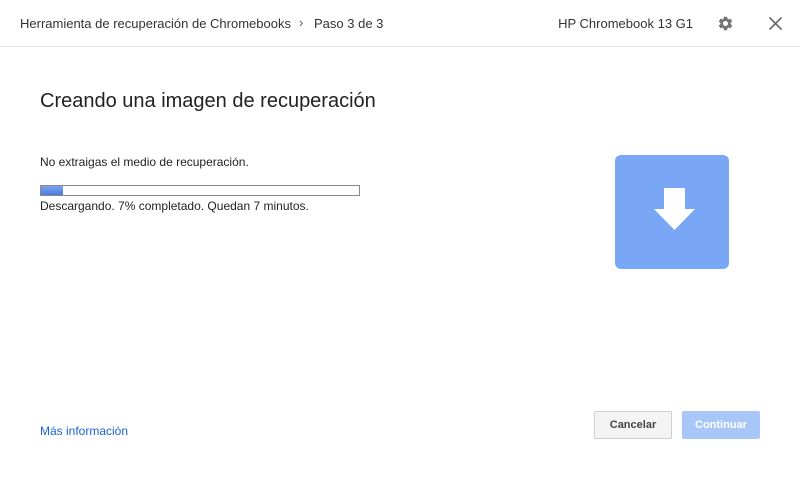 The height and width of the screenshot is (480, 800). I want to click on close-icon, so click(775, 23).